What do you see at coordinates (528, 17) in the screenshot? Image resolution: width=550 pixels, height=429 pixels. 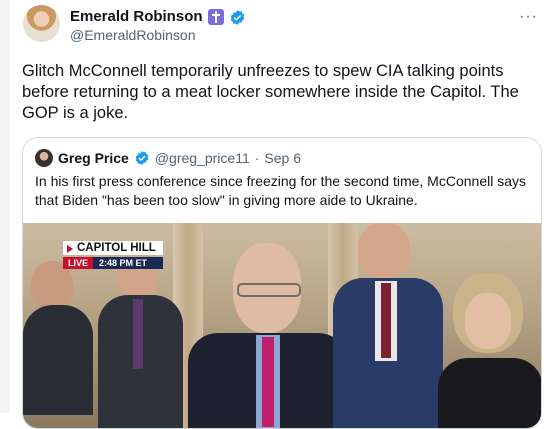 I see `more-options-icon: ···` at bounding box center [528, 17].